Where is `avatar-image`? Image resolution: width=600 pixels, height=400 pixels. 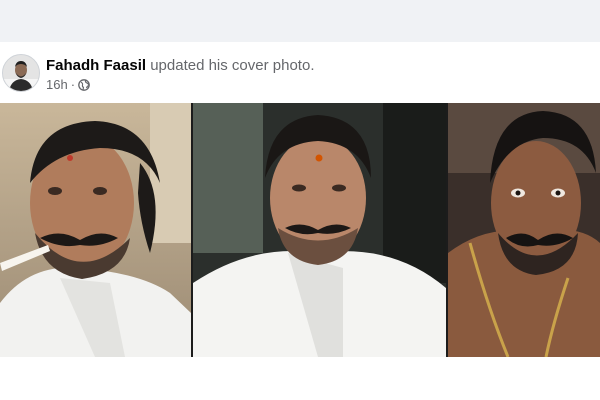 avatar-image is located at coordinates (21, 73).